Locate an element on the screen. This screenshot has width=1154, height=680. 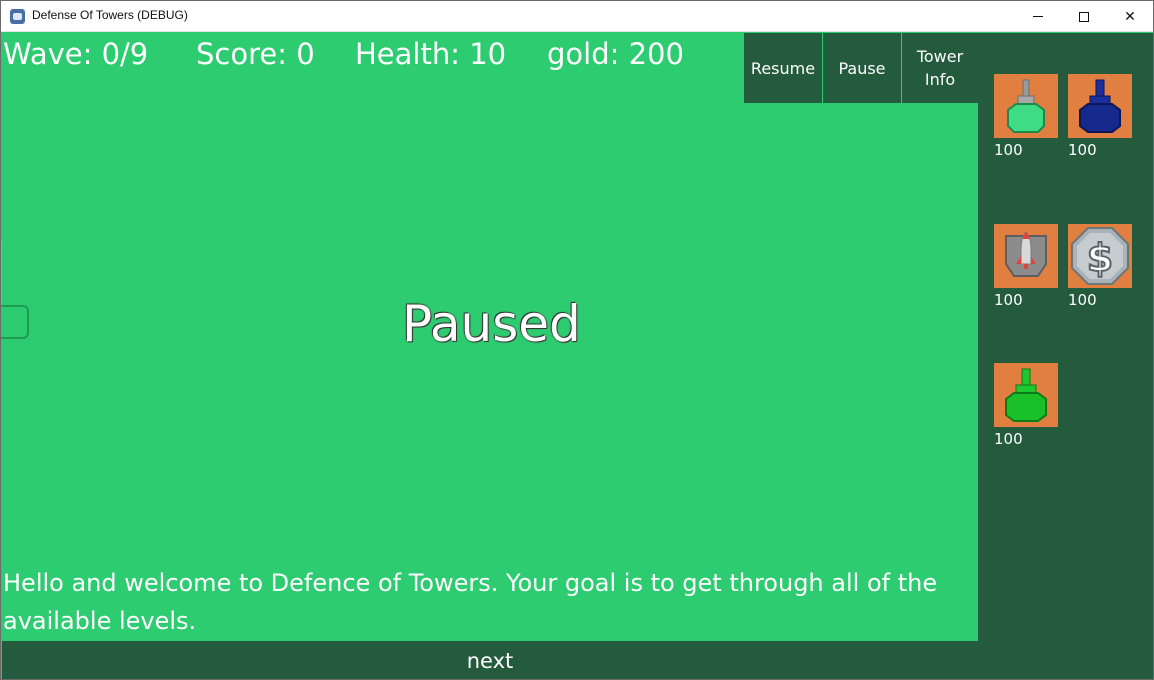
shop-slot-missile-launcher is located at coordinates (1026, 256).